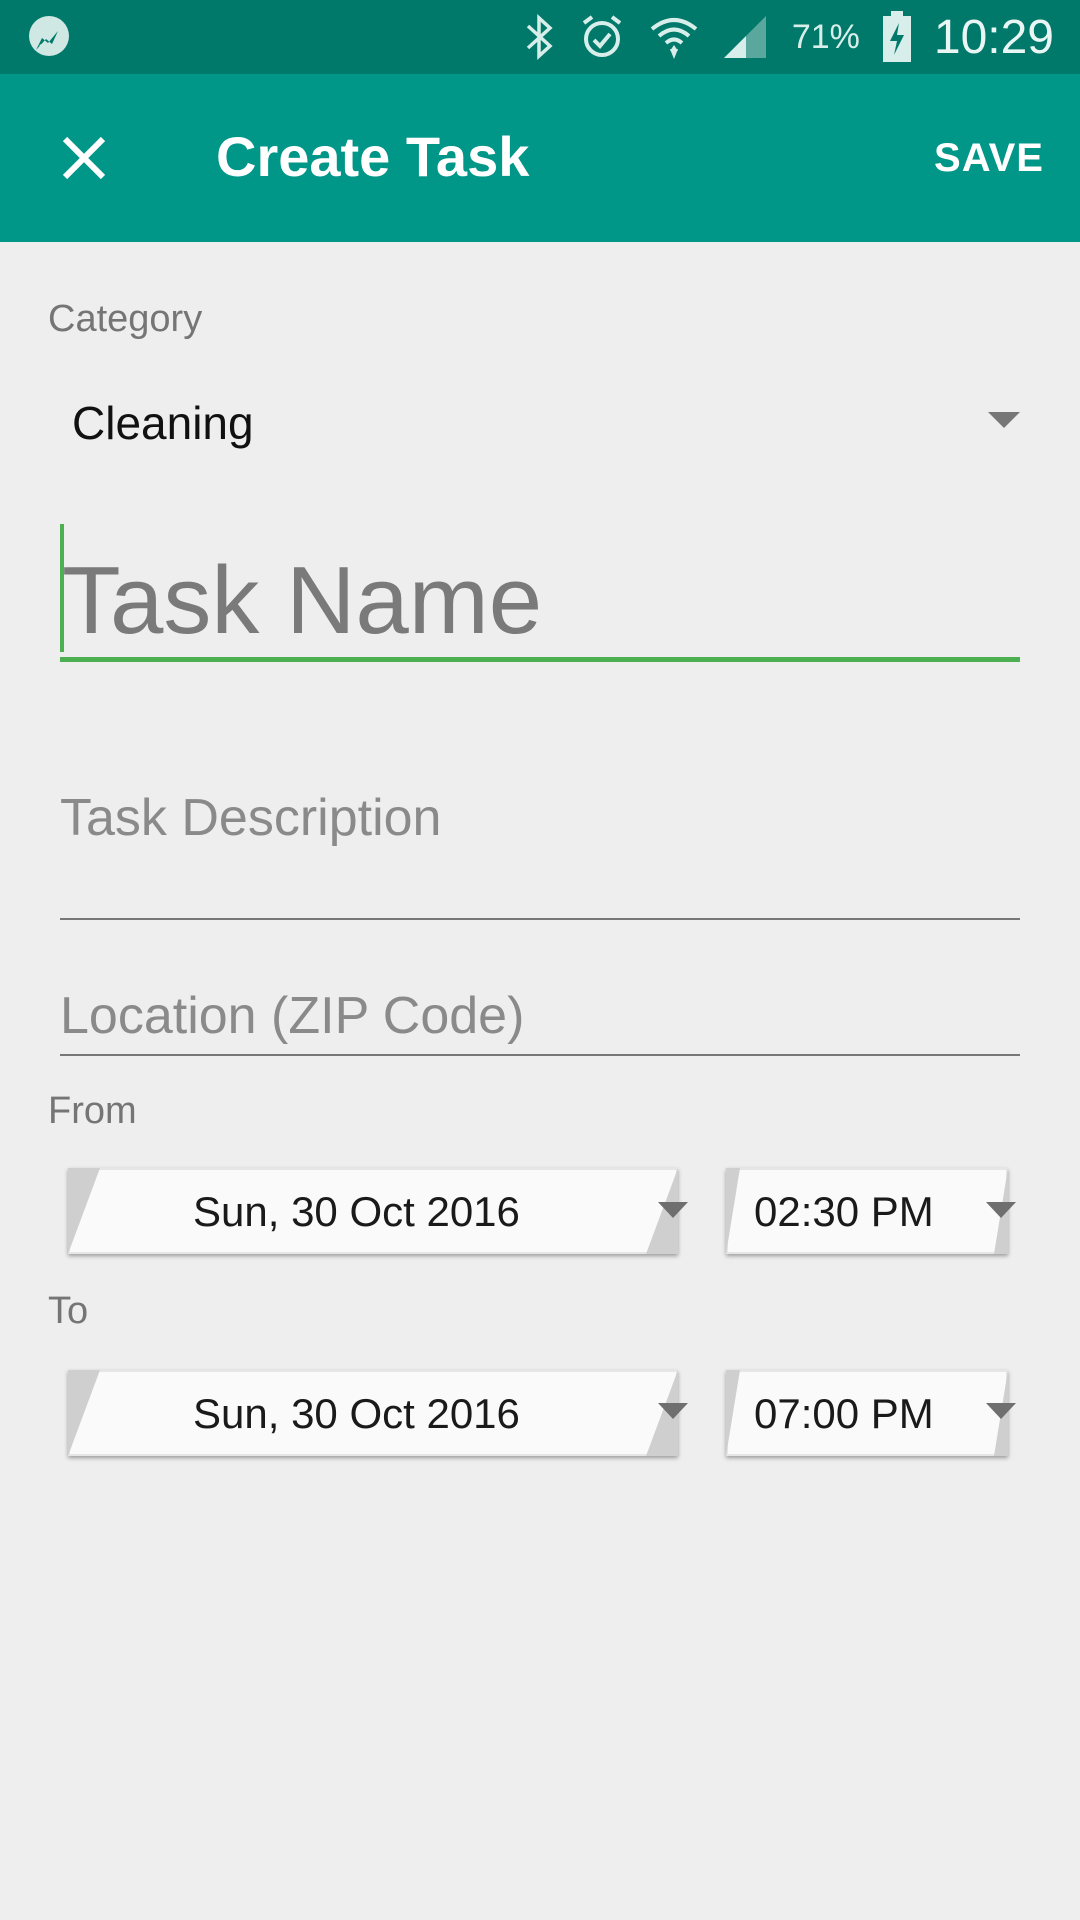 Image resolution: width=1080 pixels, height=1920 pixels. Describe the element at coordinates (844, 1211) in the screenshot. I see `from-time-value: 02:30 PM` at that location.